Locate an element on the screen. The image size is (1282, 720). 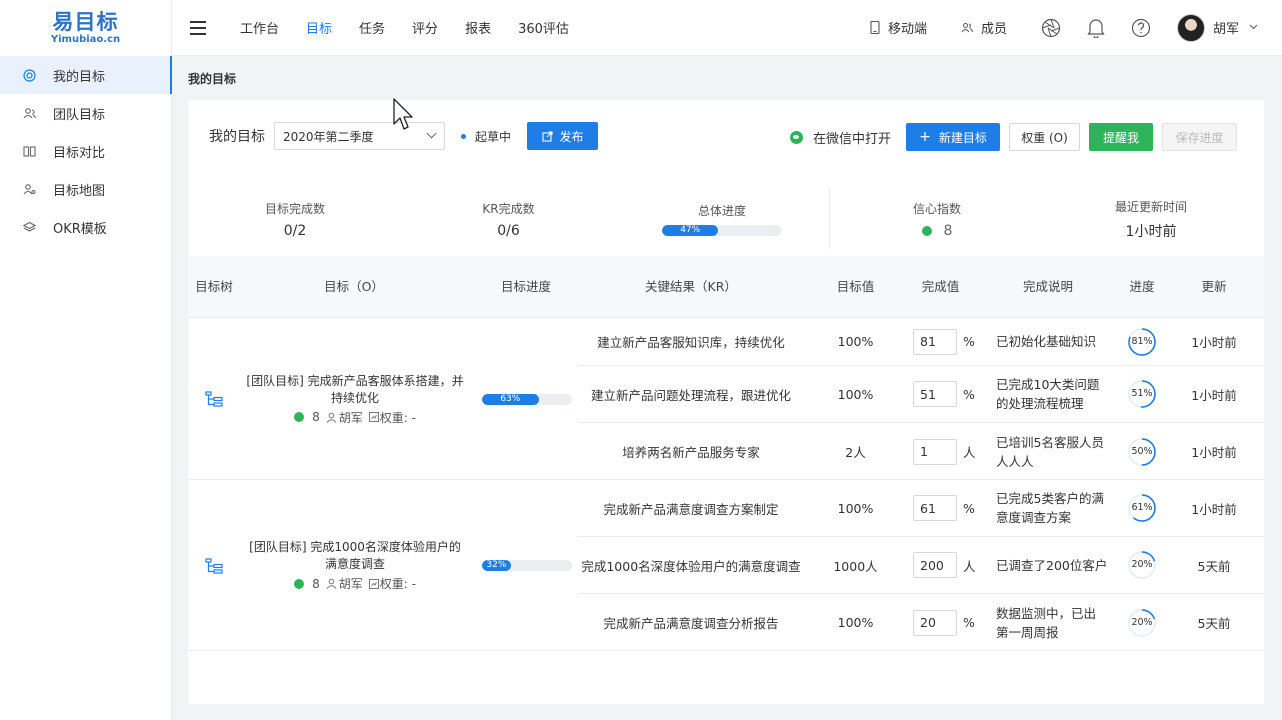
objective-progress-bar: 63% is located at coordinates (527, 399).